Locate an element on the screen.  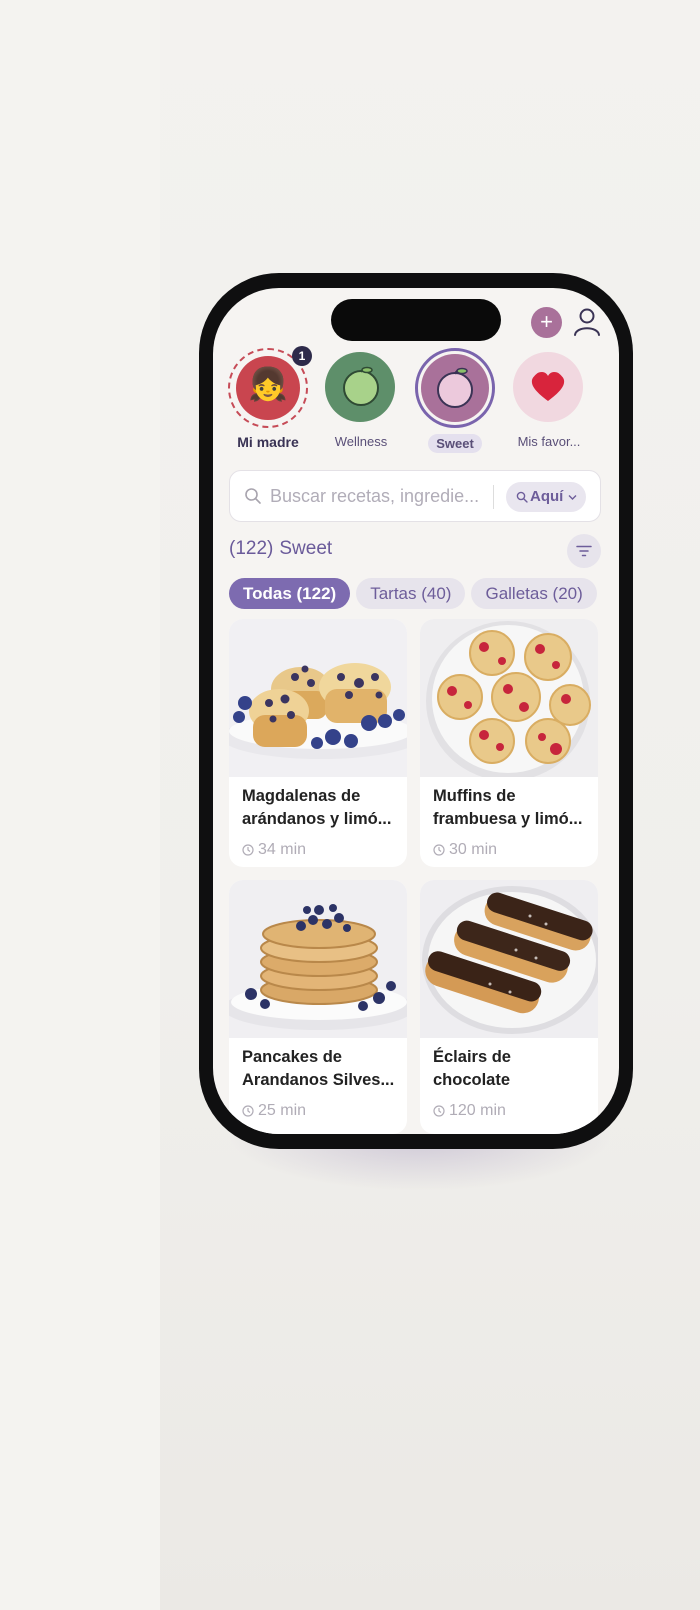
plus-icon: + is located at coordinates (546, 321).